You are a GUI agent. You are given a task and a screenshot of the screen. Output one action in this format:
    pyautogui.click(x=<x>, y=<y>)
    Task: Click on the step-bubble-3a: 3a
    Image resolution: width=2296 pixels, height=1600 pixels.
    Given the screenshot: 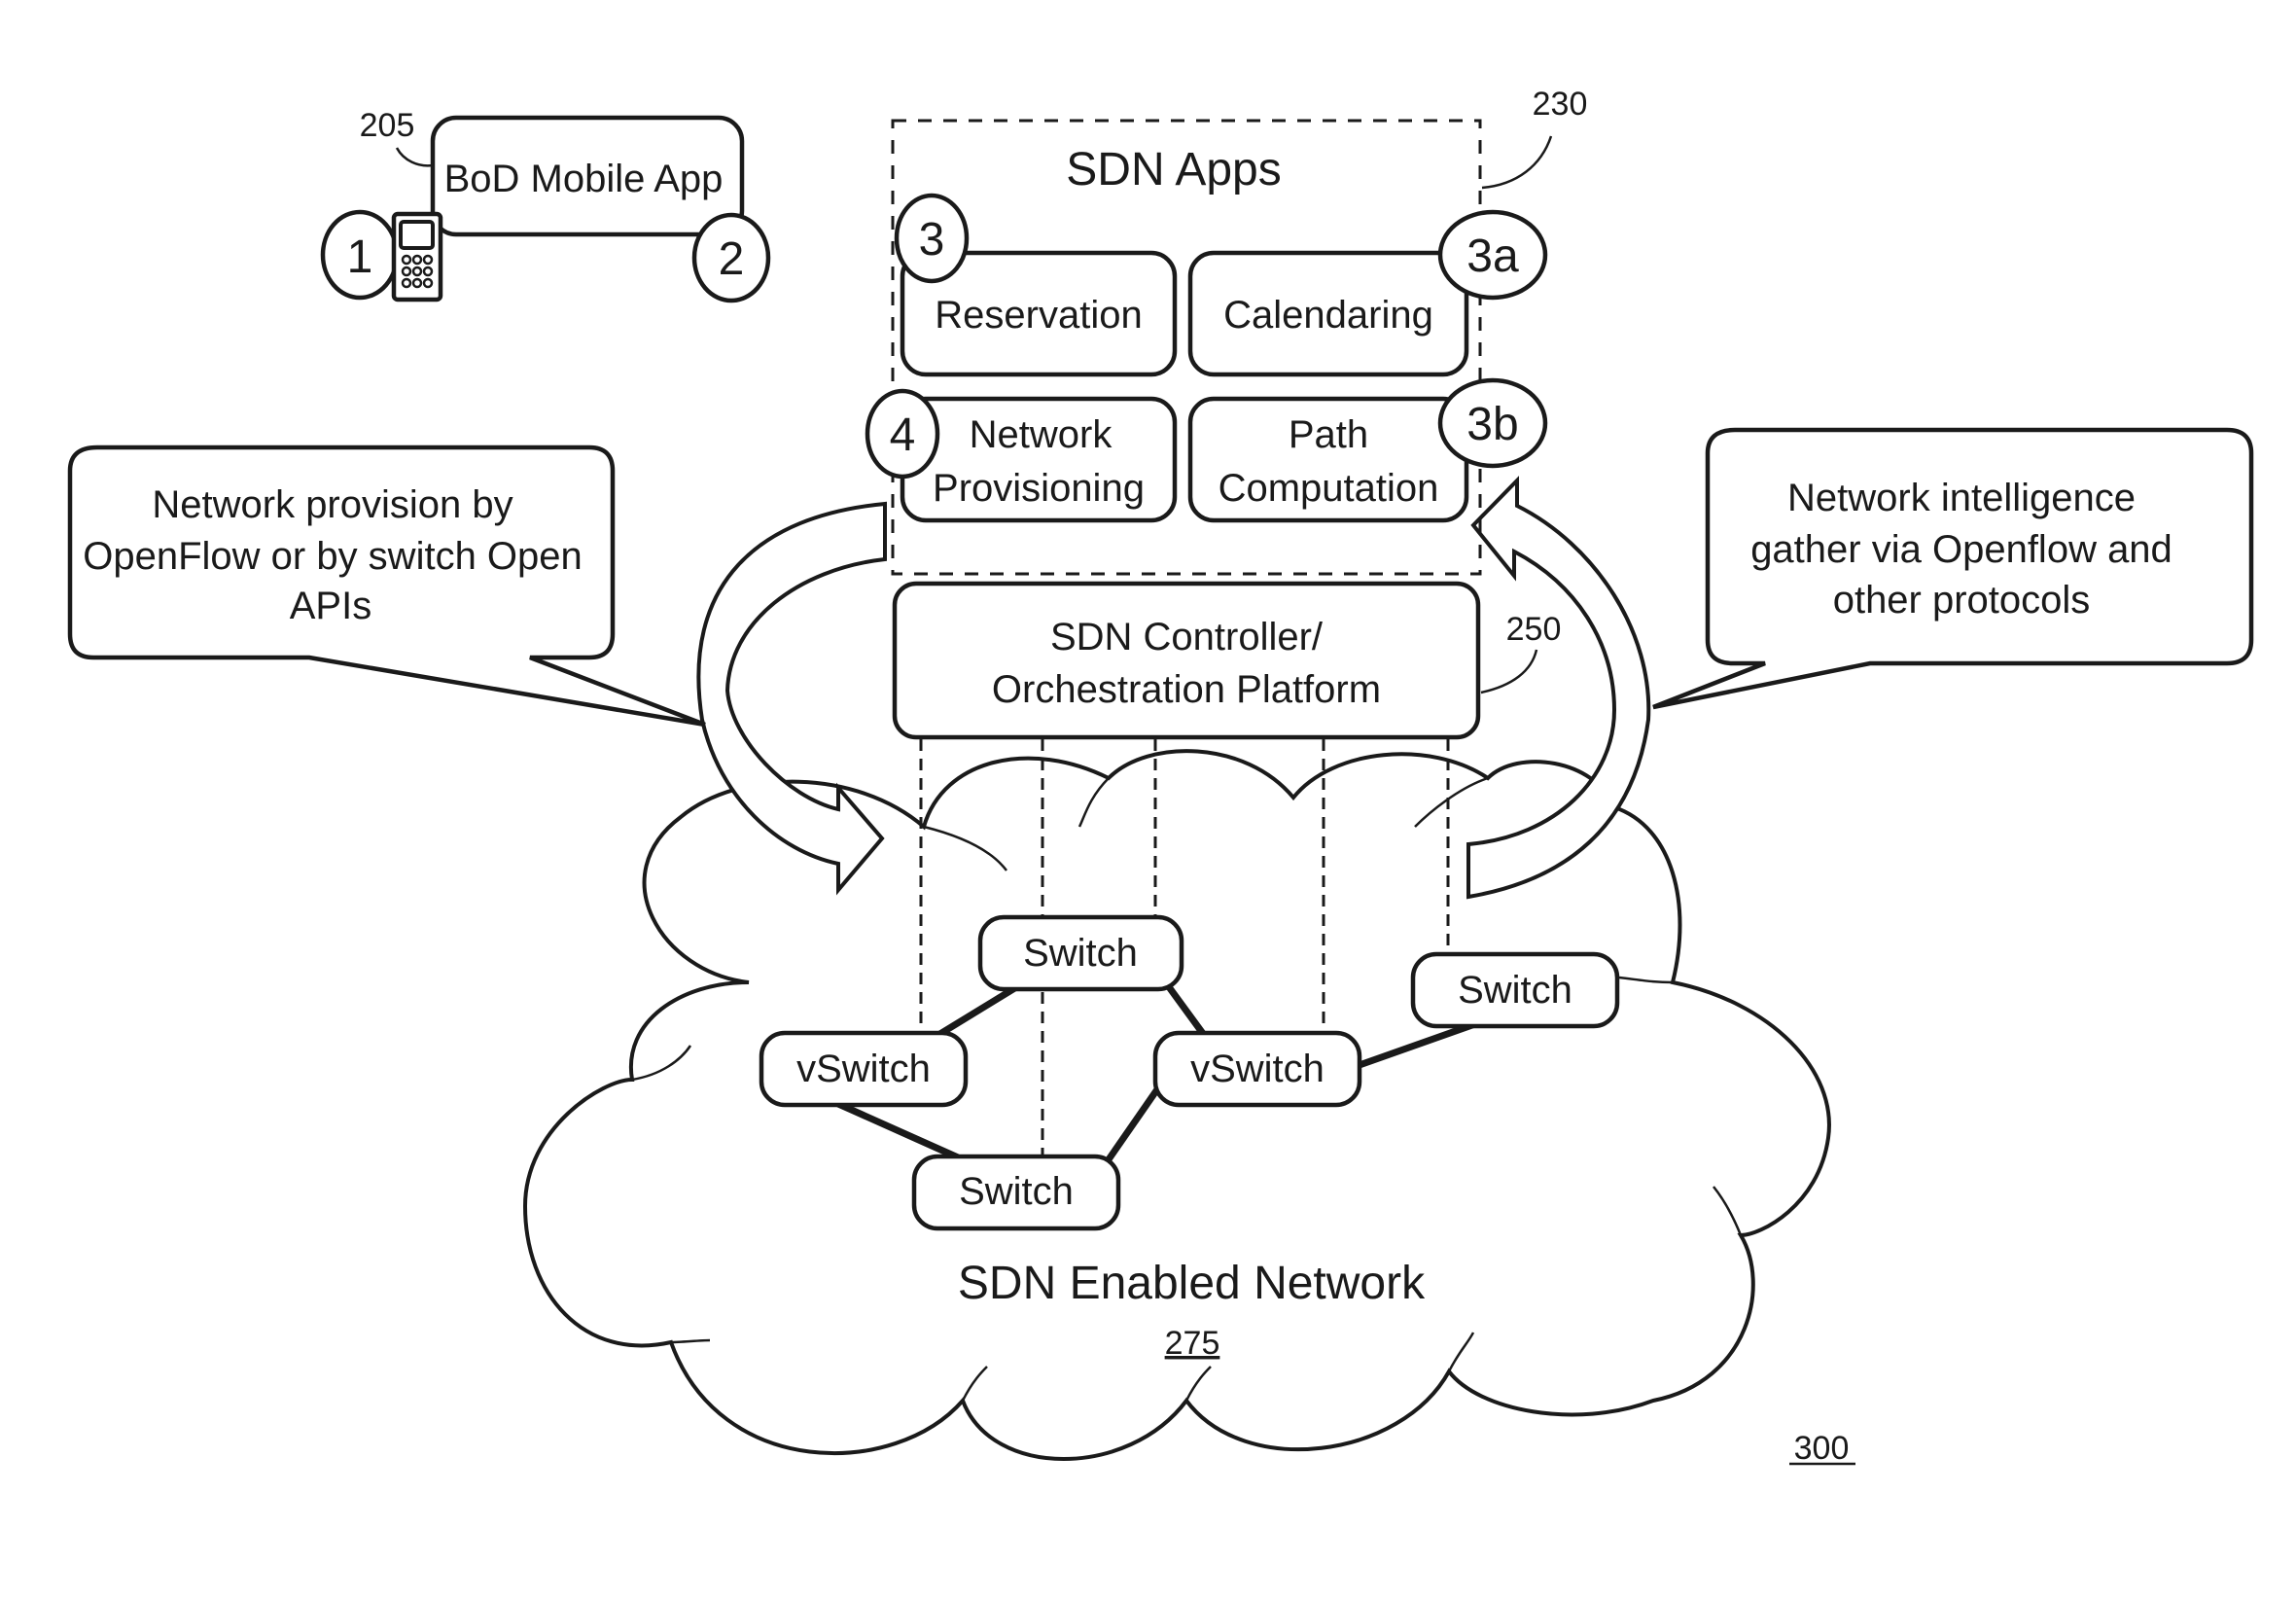 What is the action you would take?
    pyautogui.click(x=1493, y=255)
    